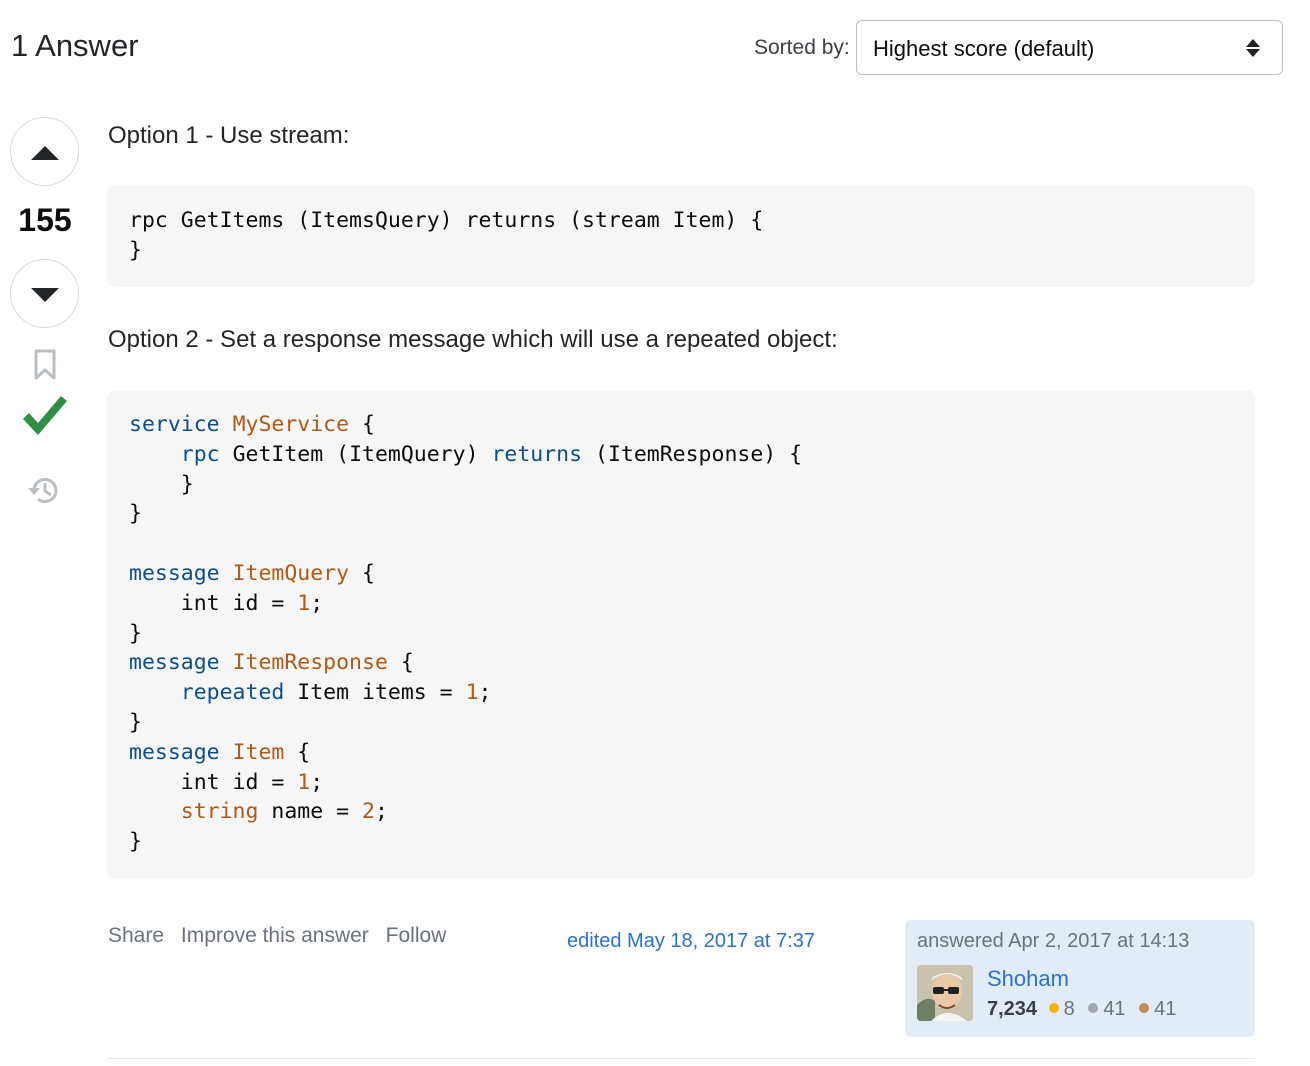 The height and width of the screenshot is (1066, 1310). I want to click on code-token: ItemResponse, so click(310, 663).